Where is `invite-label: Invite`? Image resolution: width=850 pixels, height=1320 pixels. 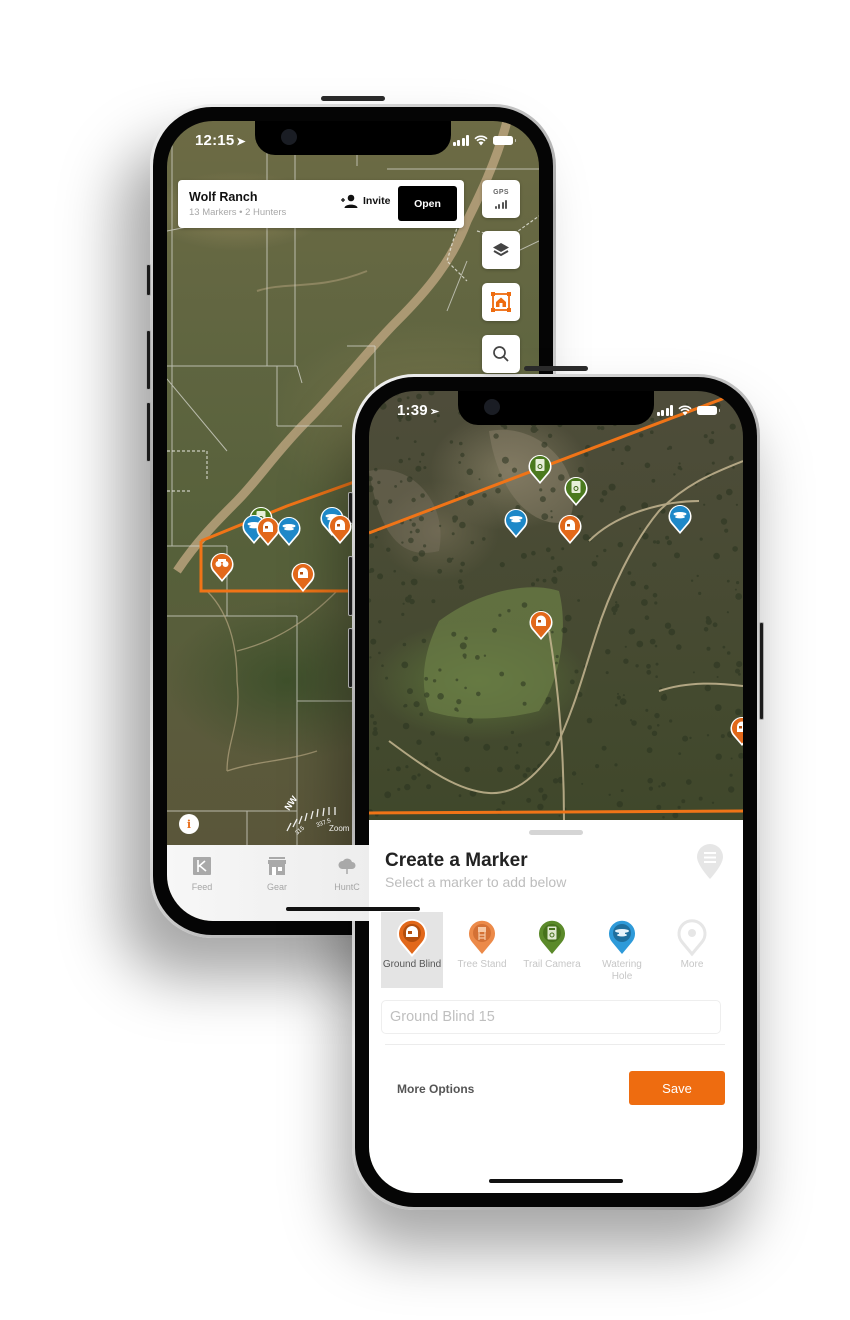
invite-label: Invite is located at coordinates (377, 201).